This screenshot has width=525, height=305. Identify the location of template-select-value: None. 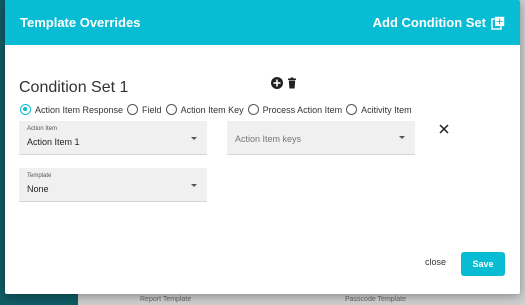
(38, 189).